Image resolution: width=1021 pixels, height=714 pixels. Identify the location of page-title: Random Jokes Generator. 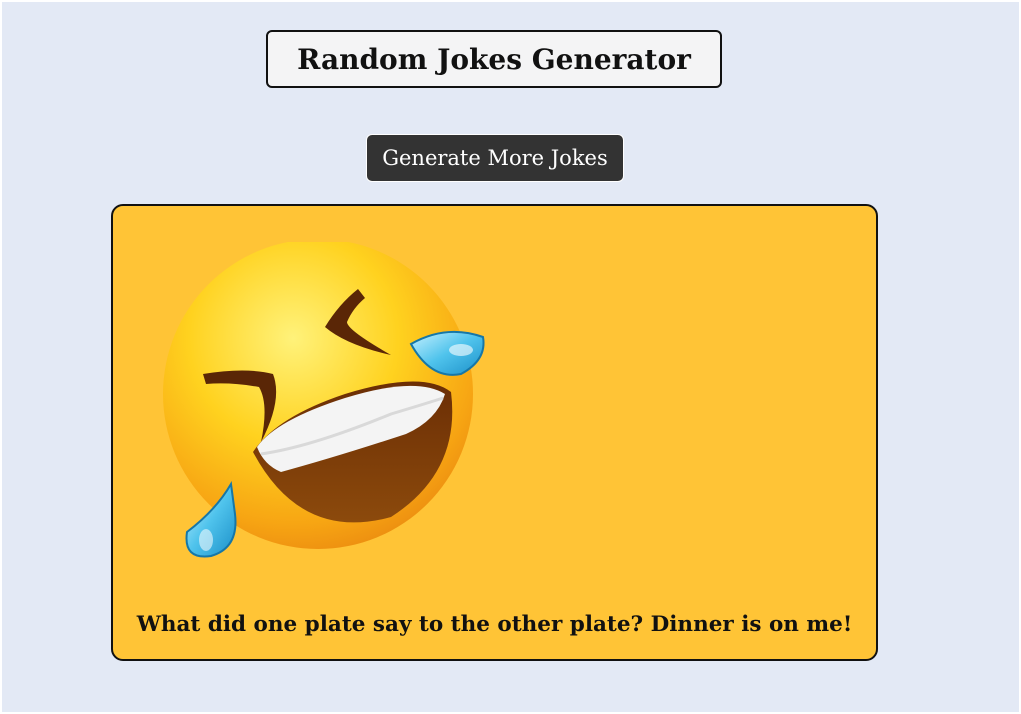
(494, 59).